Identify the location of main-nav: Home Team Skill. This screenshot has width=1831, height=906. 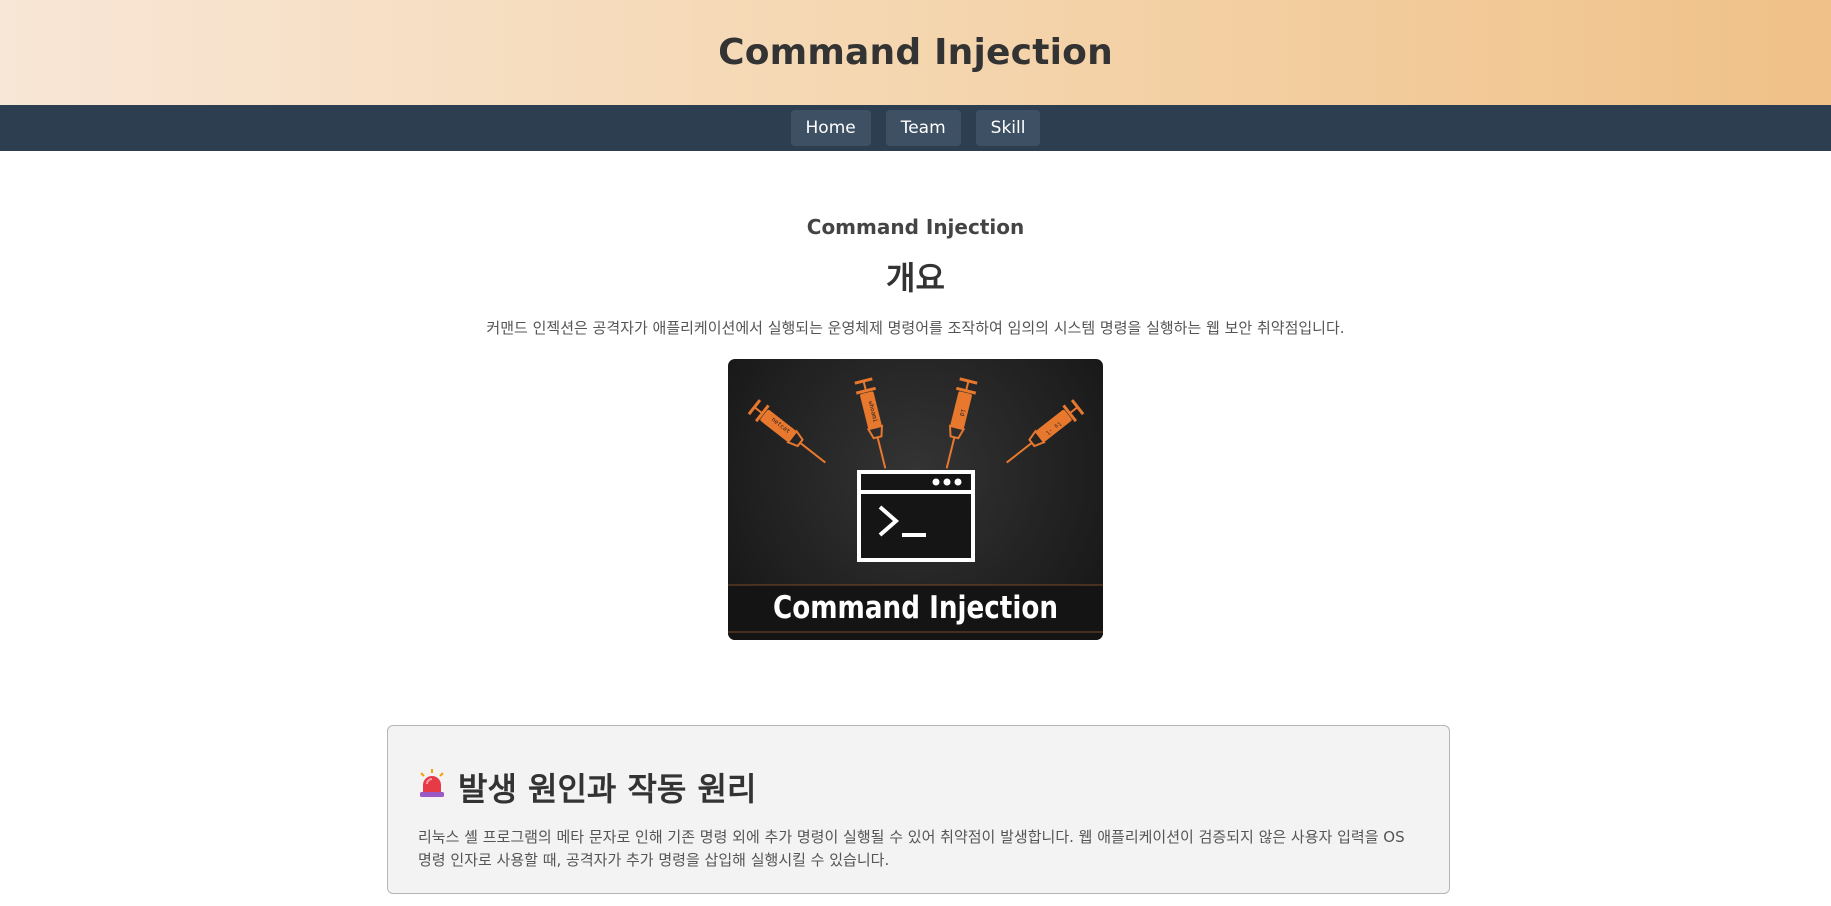
(915, 128).